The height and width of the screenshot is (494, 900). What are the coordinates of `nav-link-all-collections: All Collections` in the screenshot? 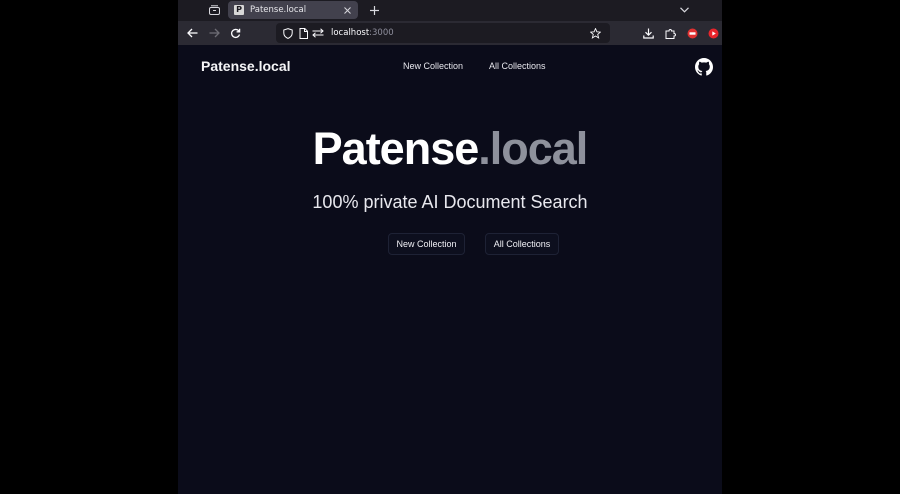 It's located at (517, 66).